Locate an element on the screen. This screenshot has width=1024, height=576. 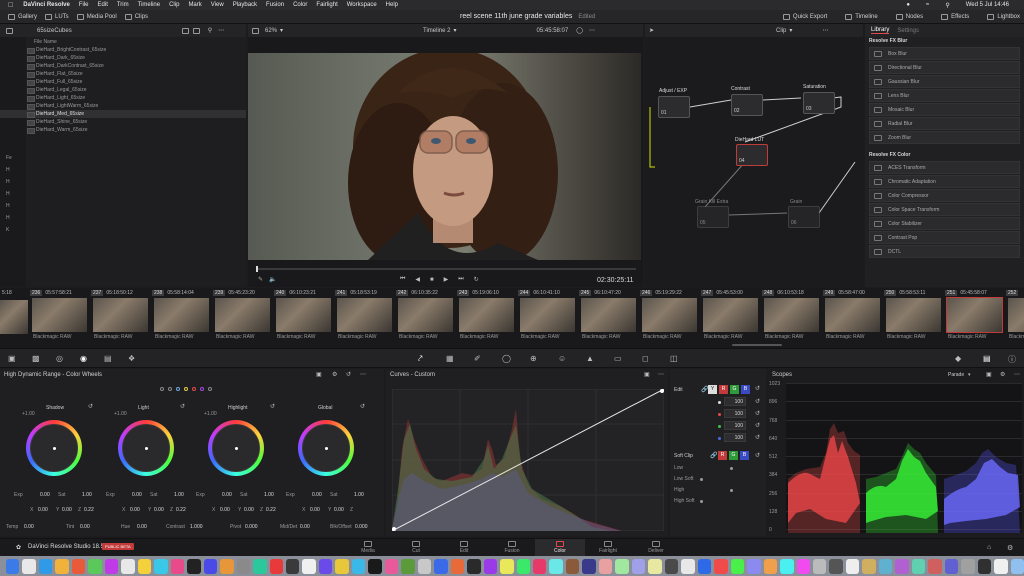
node-06: 06 is located at coordinates (804, 217).